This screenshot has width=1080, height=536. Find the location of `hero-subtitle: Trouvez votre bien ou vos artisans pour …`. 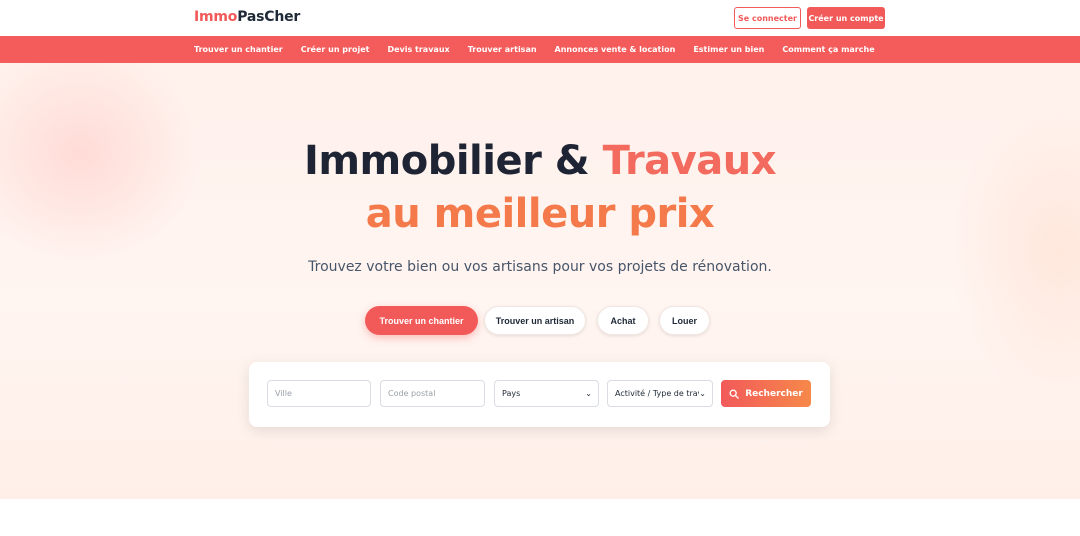

hero-subtitle: Trouvez votre bien ou vos artisans pour … is located at coordinates (540, 267).